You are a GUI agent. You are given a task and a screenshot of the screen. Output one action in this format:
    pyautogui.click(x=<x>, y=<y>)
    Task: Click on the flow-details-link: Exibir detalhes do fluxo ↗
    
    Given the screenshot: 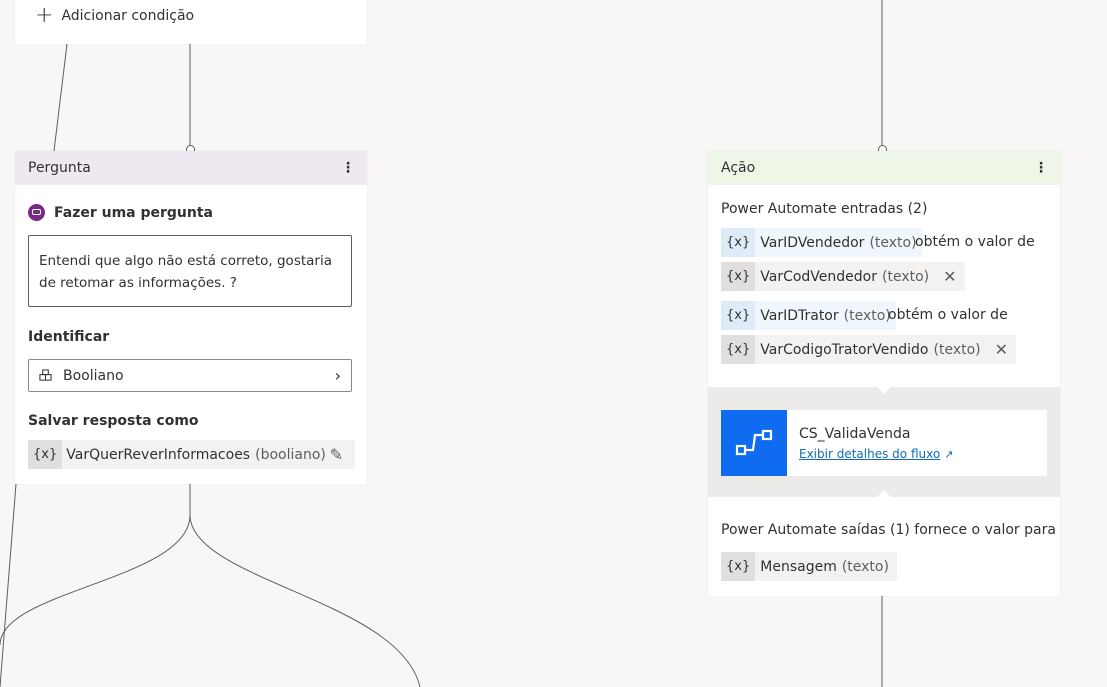 What is the action you would take?
    pyautogui.click(x=876, y=454)
    